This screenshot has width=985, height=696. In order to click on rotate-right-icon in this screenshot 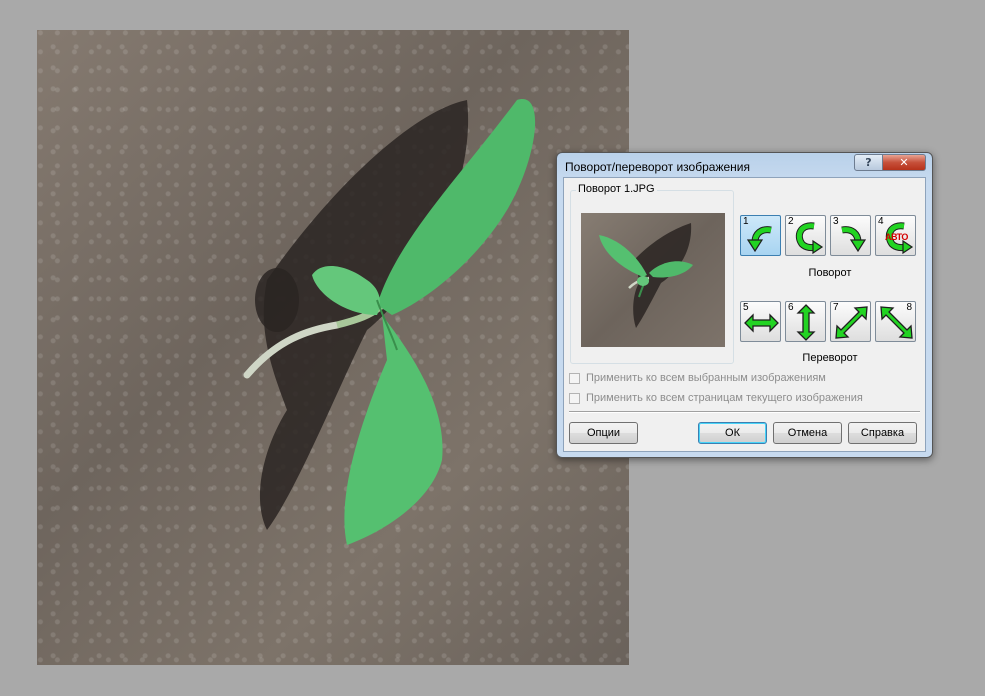, I will do `click(854, 239)`.